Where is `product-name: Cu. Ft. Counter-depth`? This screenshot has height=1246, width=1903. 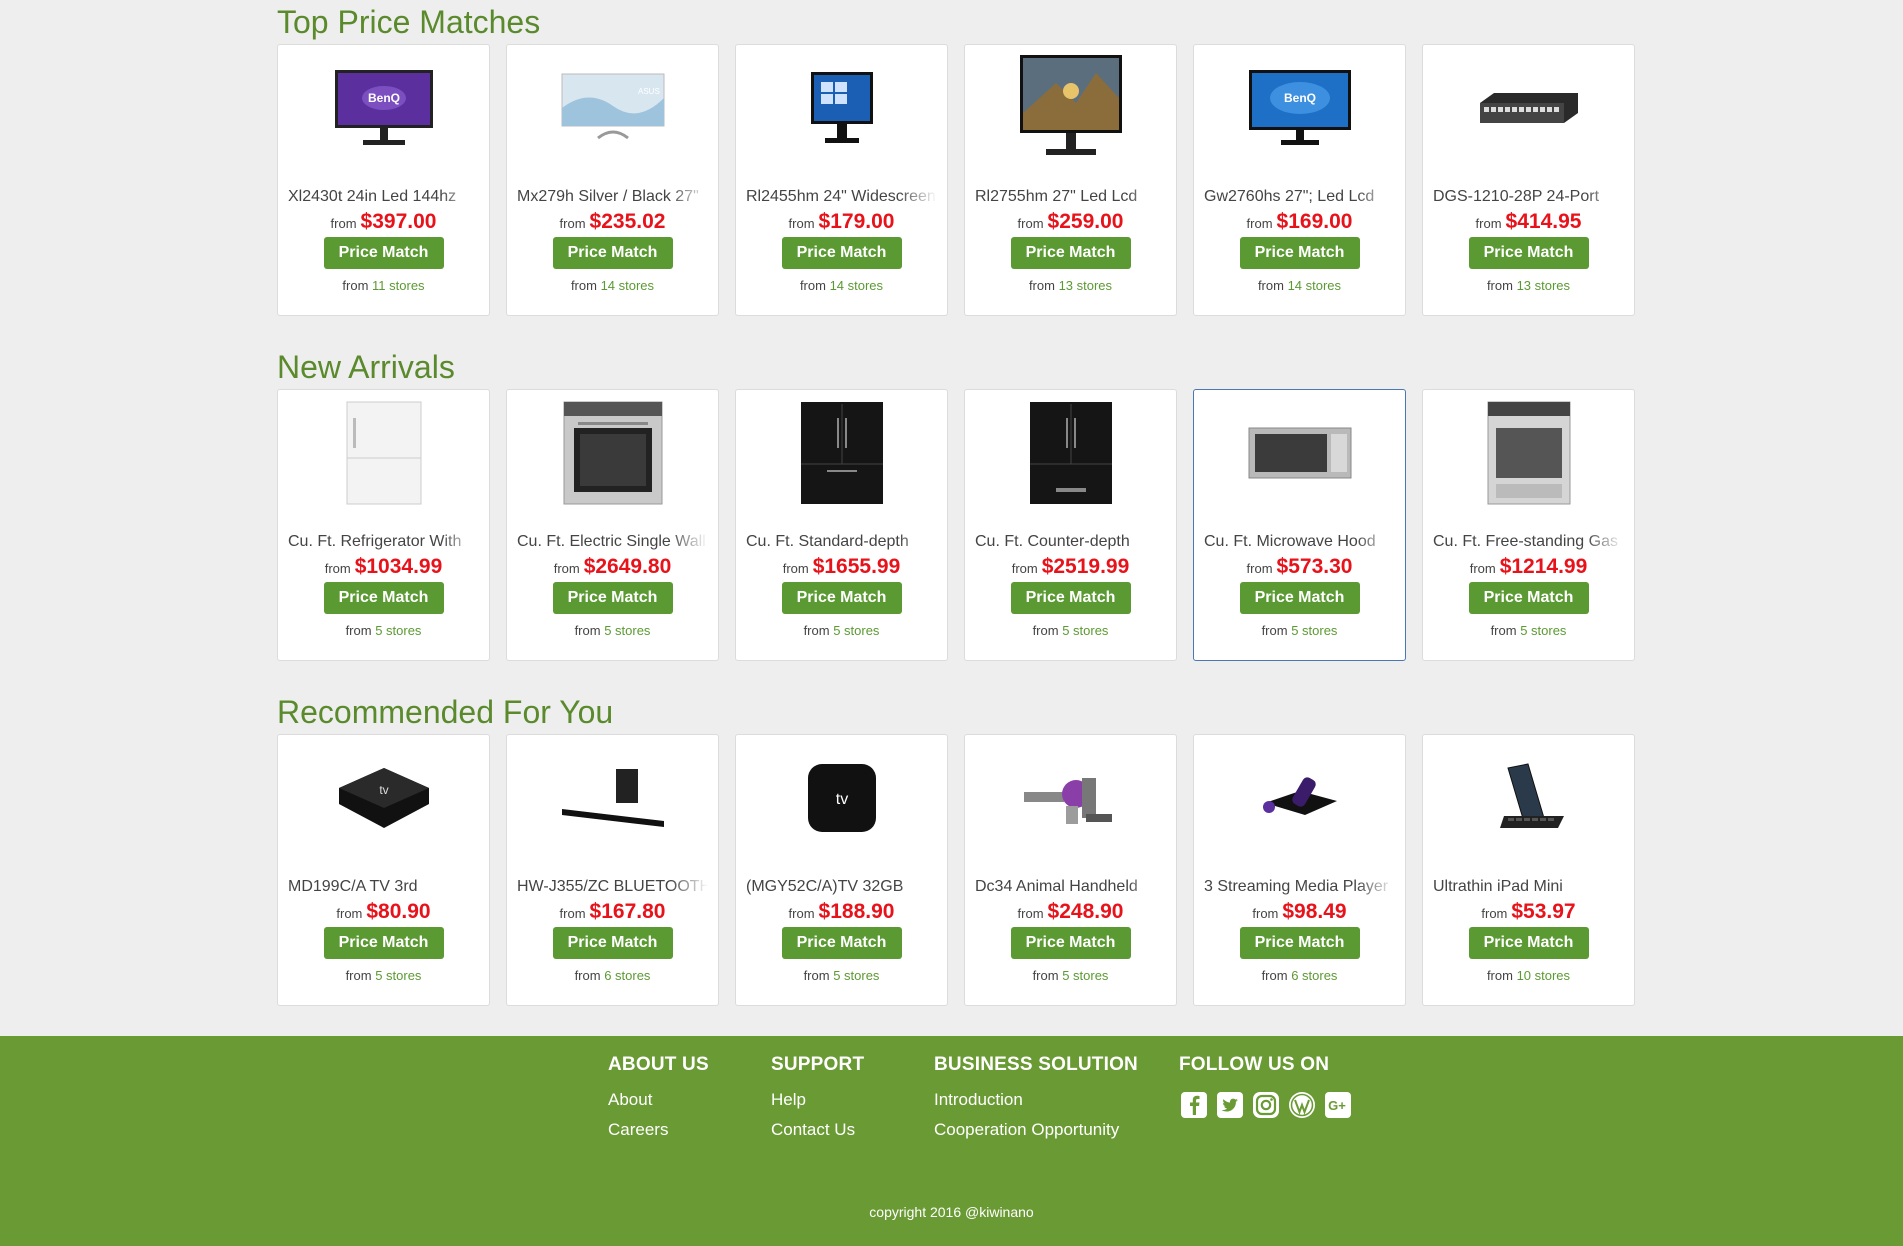 product-name: Cu. Ft. Counter-depth is located at coordinates (1070, 542).